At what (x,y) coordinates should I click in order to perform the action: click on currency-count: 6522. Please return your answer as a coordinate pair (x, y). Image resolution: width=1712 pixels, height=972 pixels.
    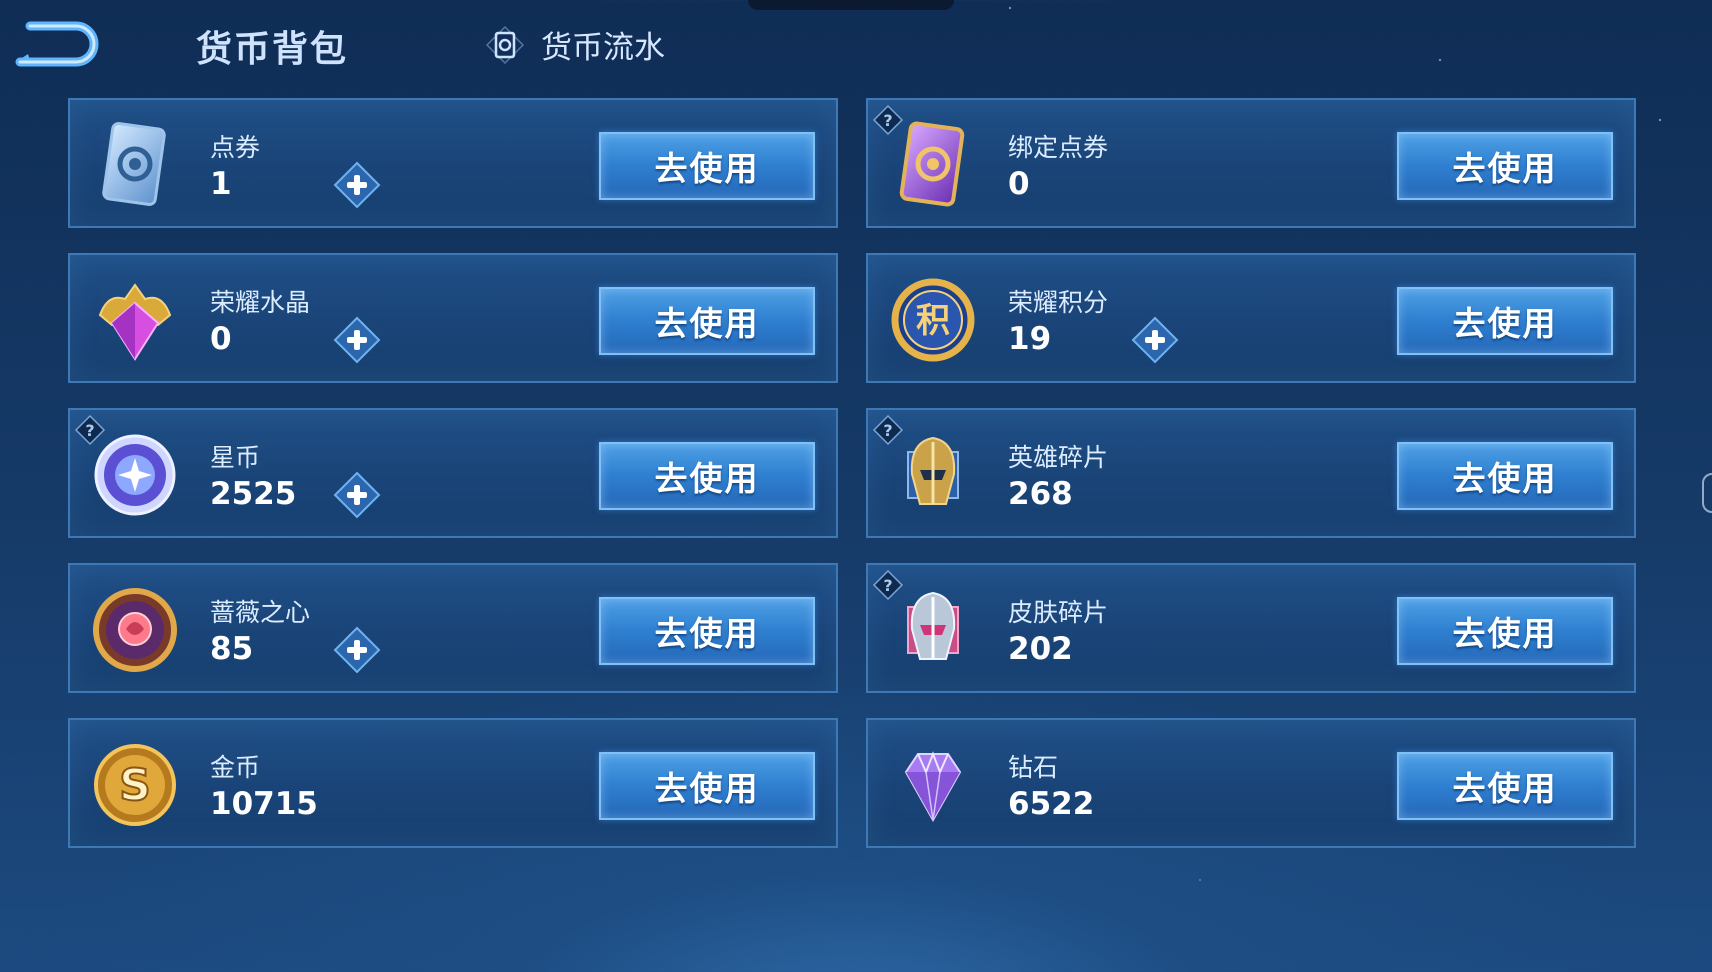
    Looking at the image, I should click on (1051, 804).